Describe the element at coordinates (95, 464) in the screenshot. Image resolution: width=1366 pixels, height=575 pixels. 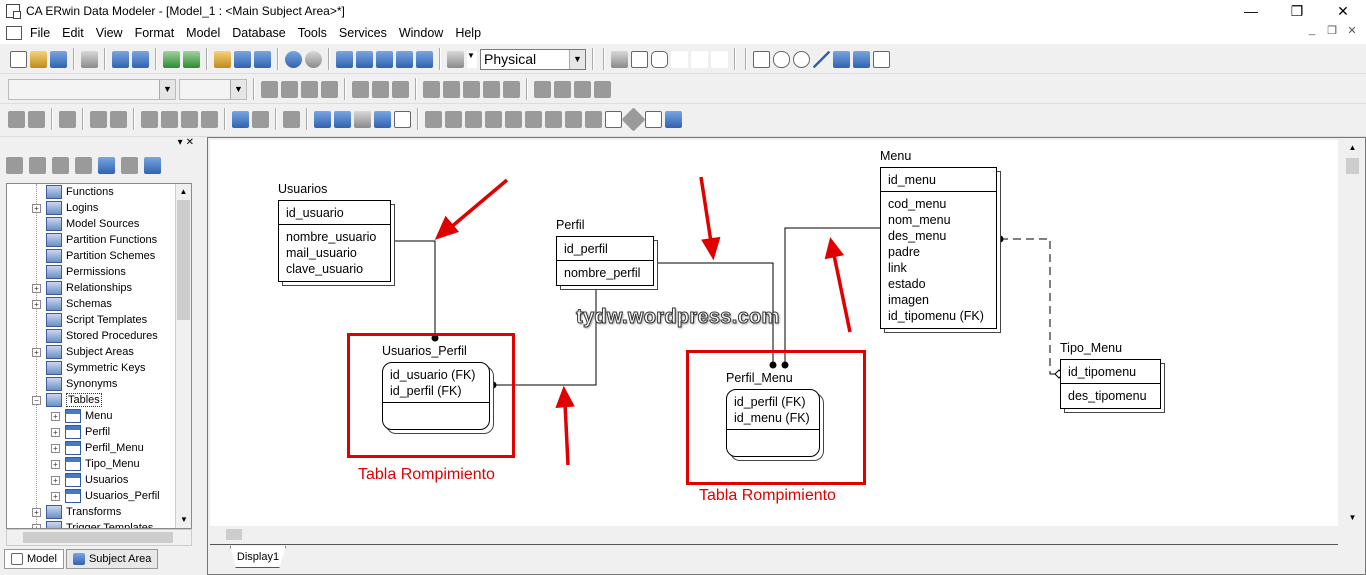
I see `tree-item: + Tipo_Menu` at that location.